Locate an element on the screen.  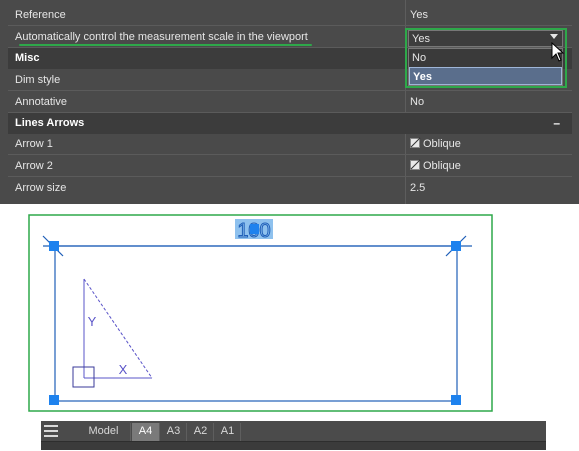
ucs-y-label: Y is located at coordinates (92, 321).